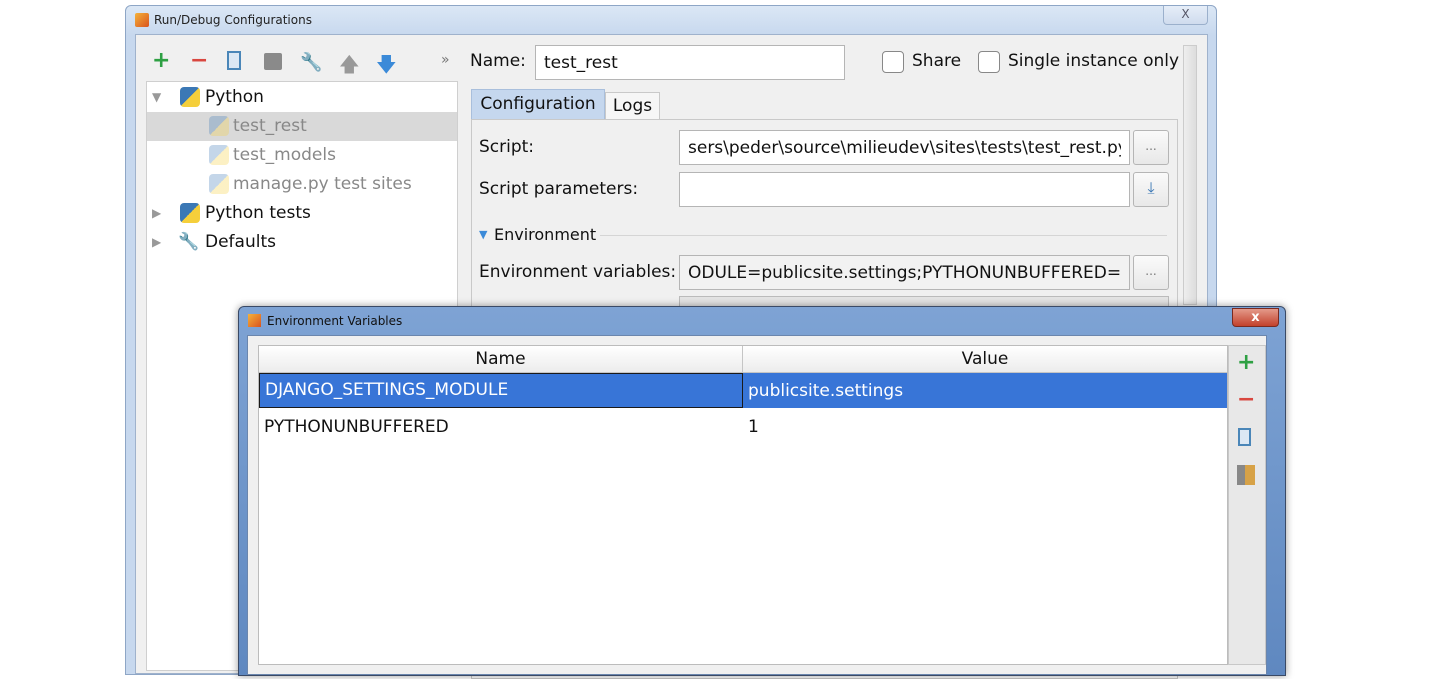 The width and height of the screenshot is (1449, 679). I want to click on share-label: Share, so click(937, 61).